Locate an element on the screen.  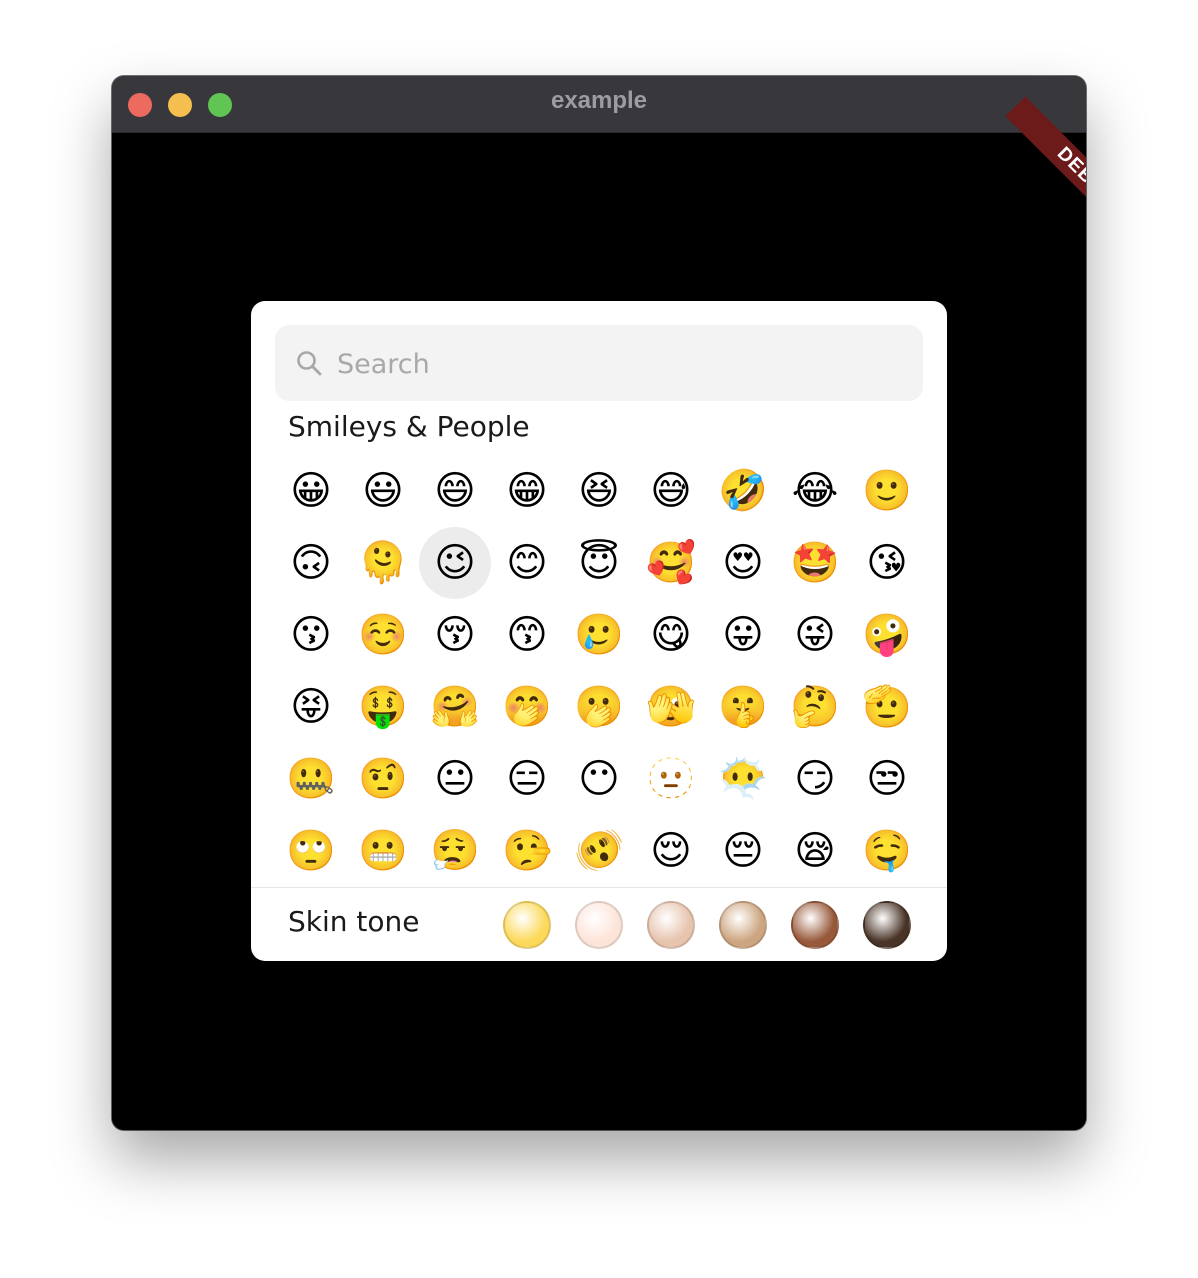
emoji-cell: 🙃 is located at coordinates (311, 563).